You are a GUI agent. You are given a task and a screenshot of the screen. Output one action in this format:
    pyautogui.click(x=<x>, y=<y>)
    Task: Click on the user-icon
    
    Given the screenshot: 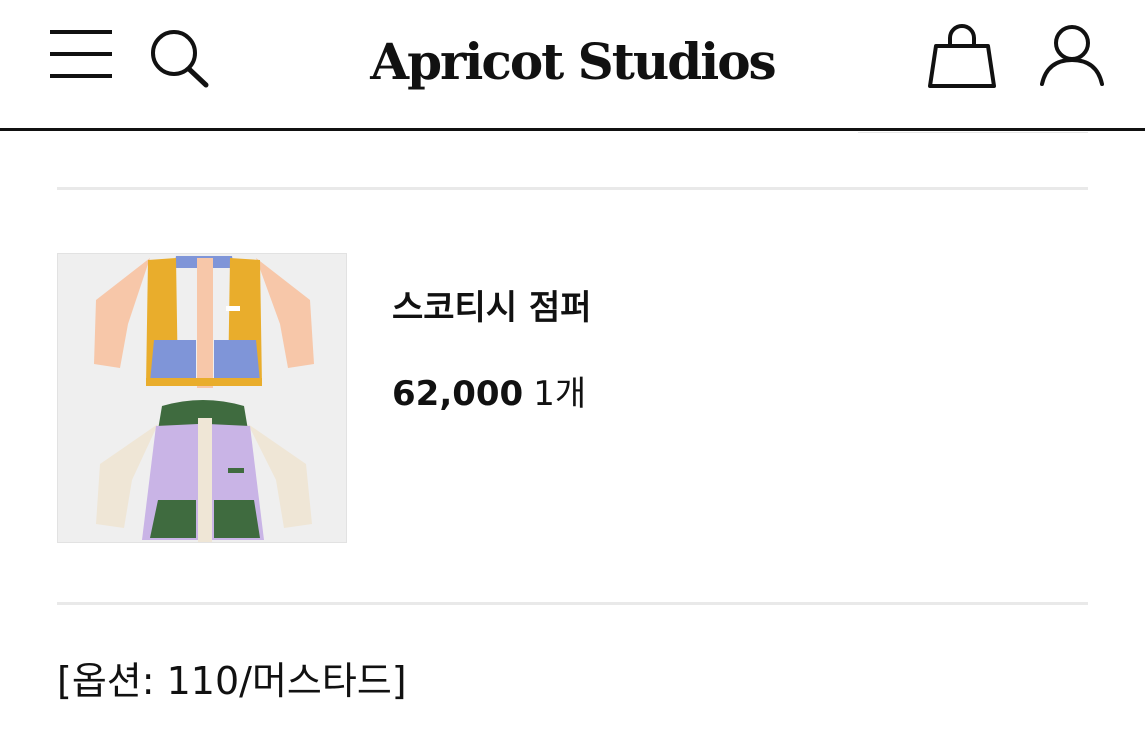 What is the action you would take?
    pyautogui.click(x=1072, y=55)
    